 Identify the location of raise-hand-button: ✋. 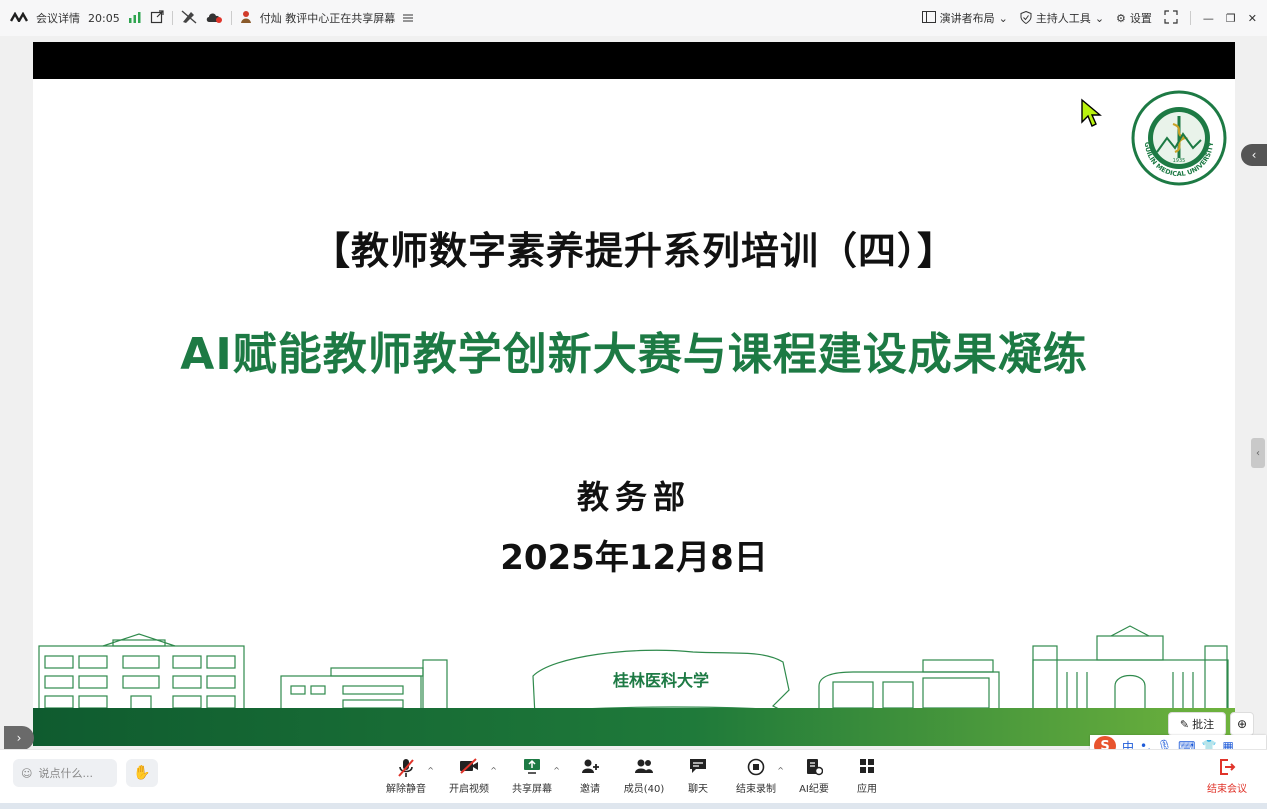
(142, 773).